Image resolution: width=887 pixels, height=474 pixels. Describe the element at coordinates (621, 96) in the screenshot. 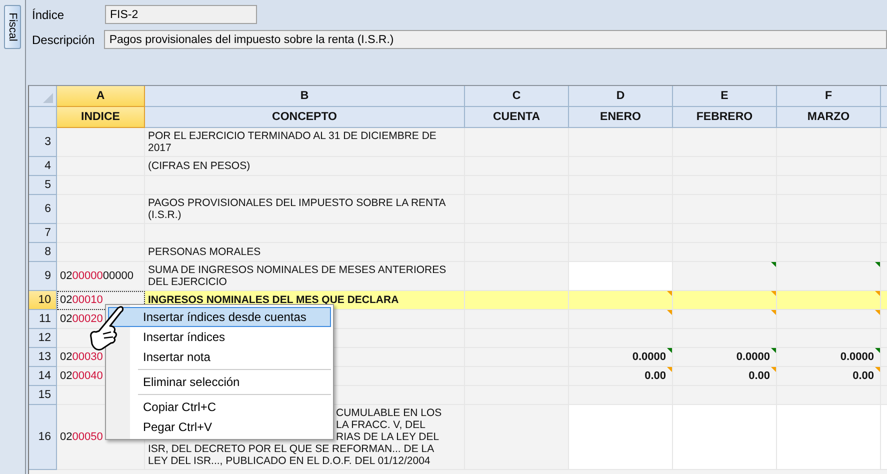

I see `column-letter-header: D` at that location.